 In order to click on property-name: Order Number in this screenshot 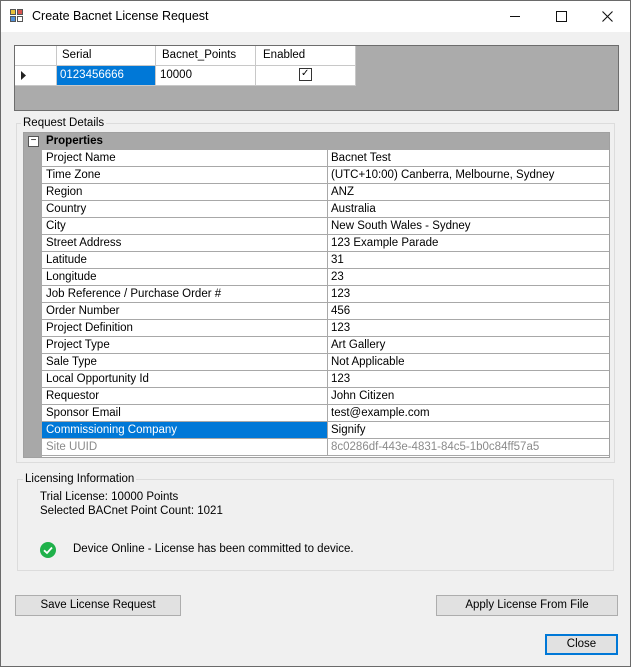, I will do `click(185, 311)`.